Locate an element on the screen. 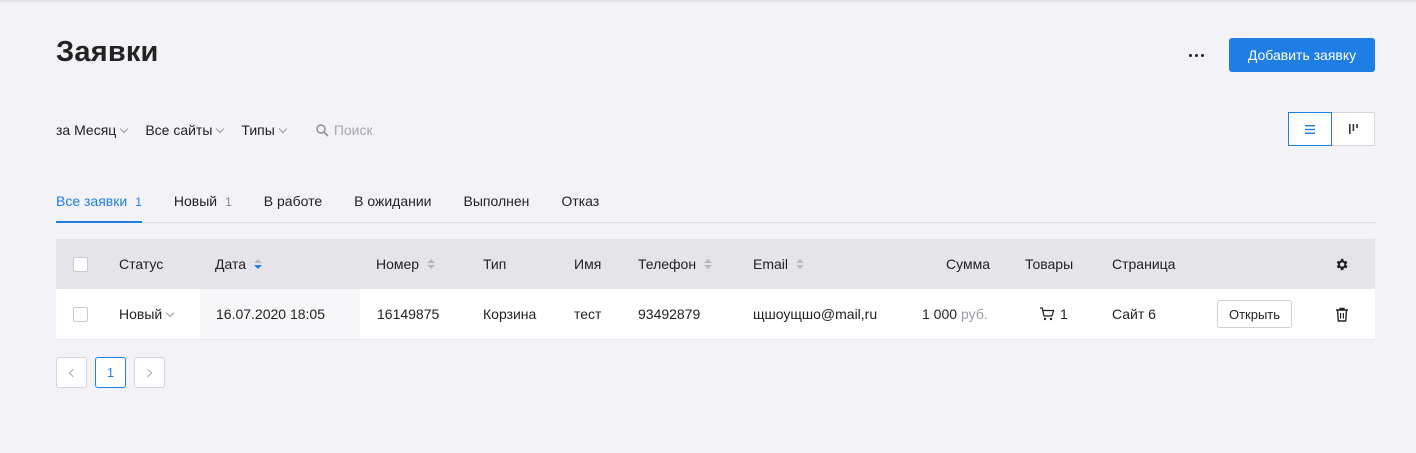  col-sum: Сумма is located at coordinates (968, 264).